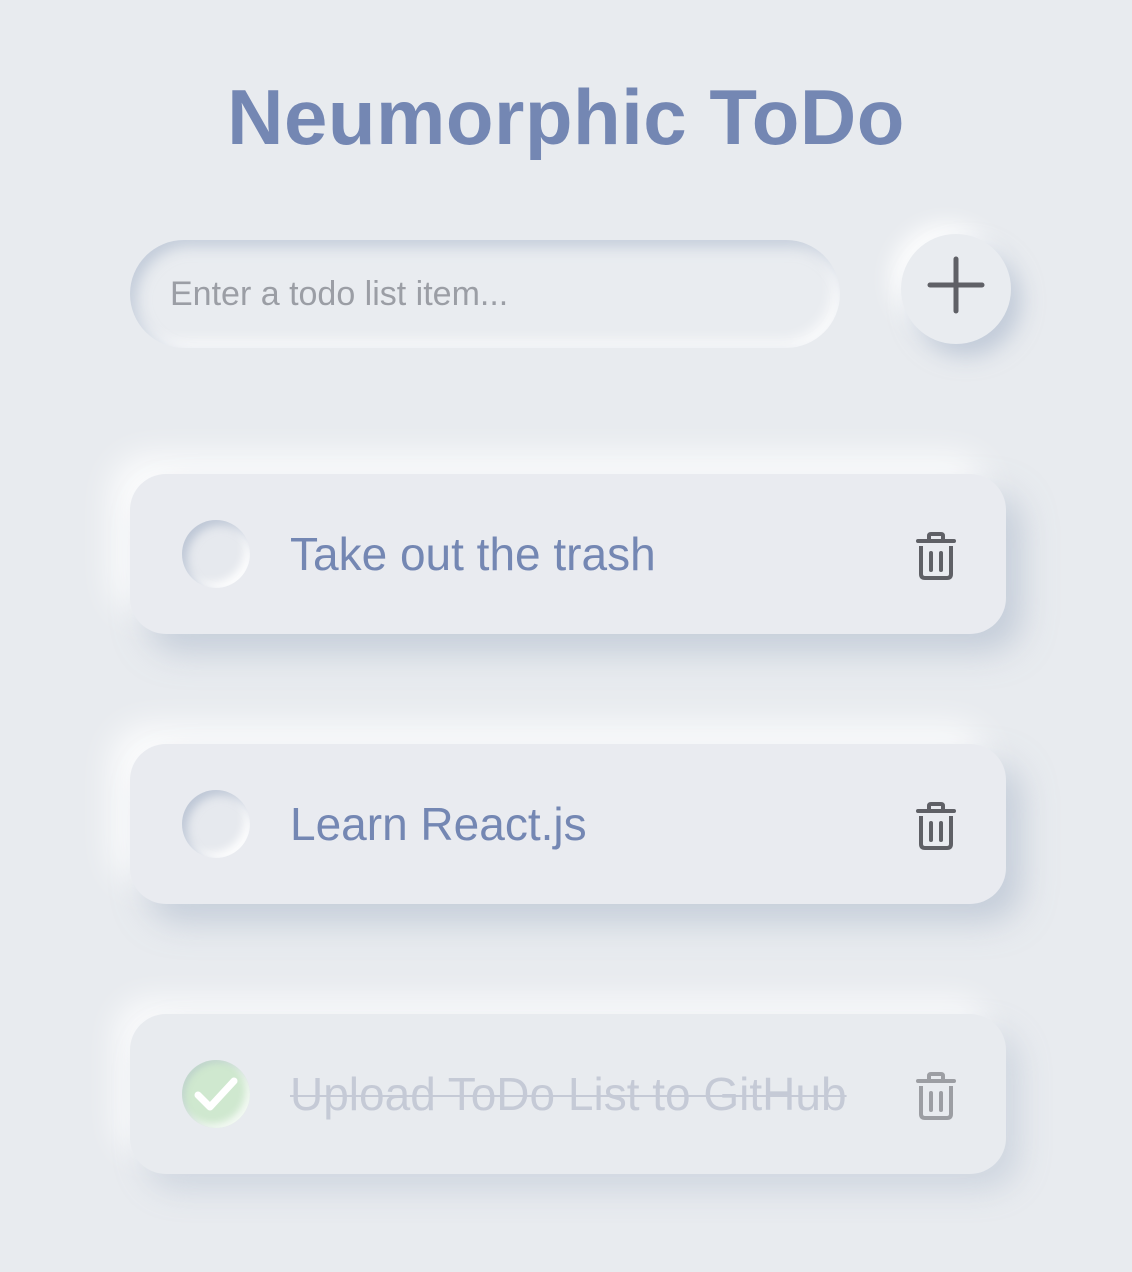  What do you see at coordinates (438, 824) in the screenshot?
I see `todo-text: Learn React.js` at bounding box center [438, 824].